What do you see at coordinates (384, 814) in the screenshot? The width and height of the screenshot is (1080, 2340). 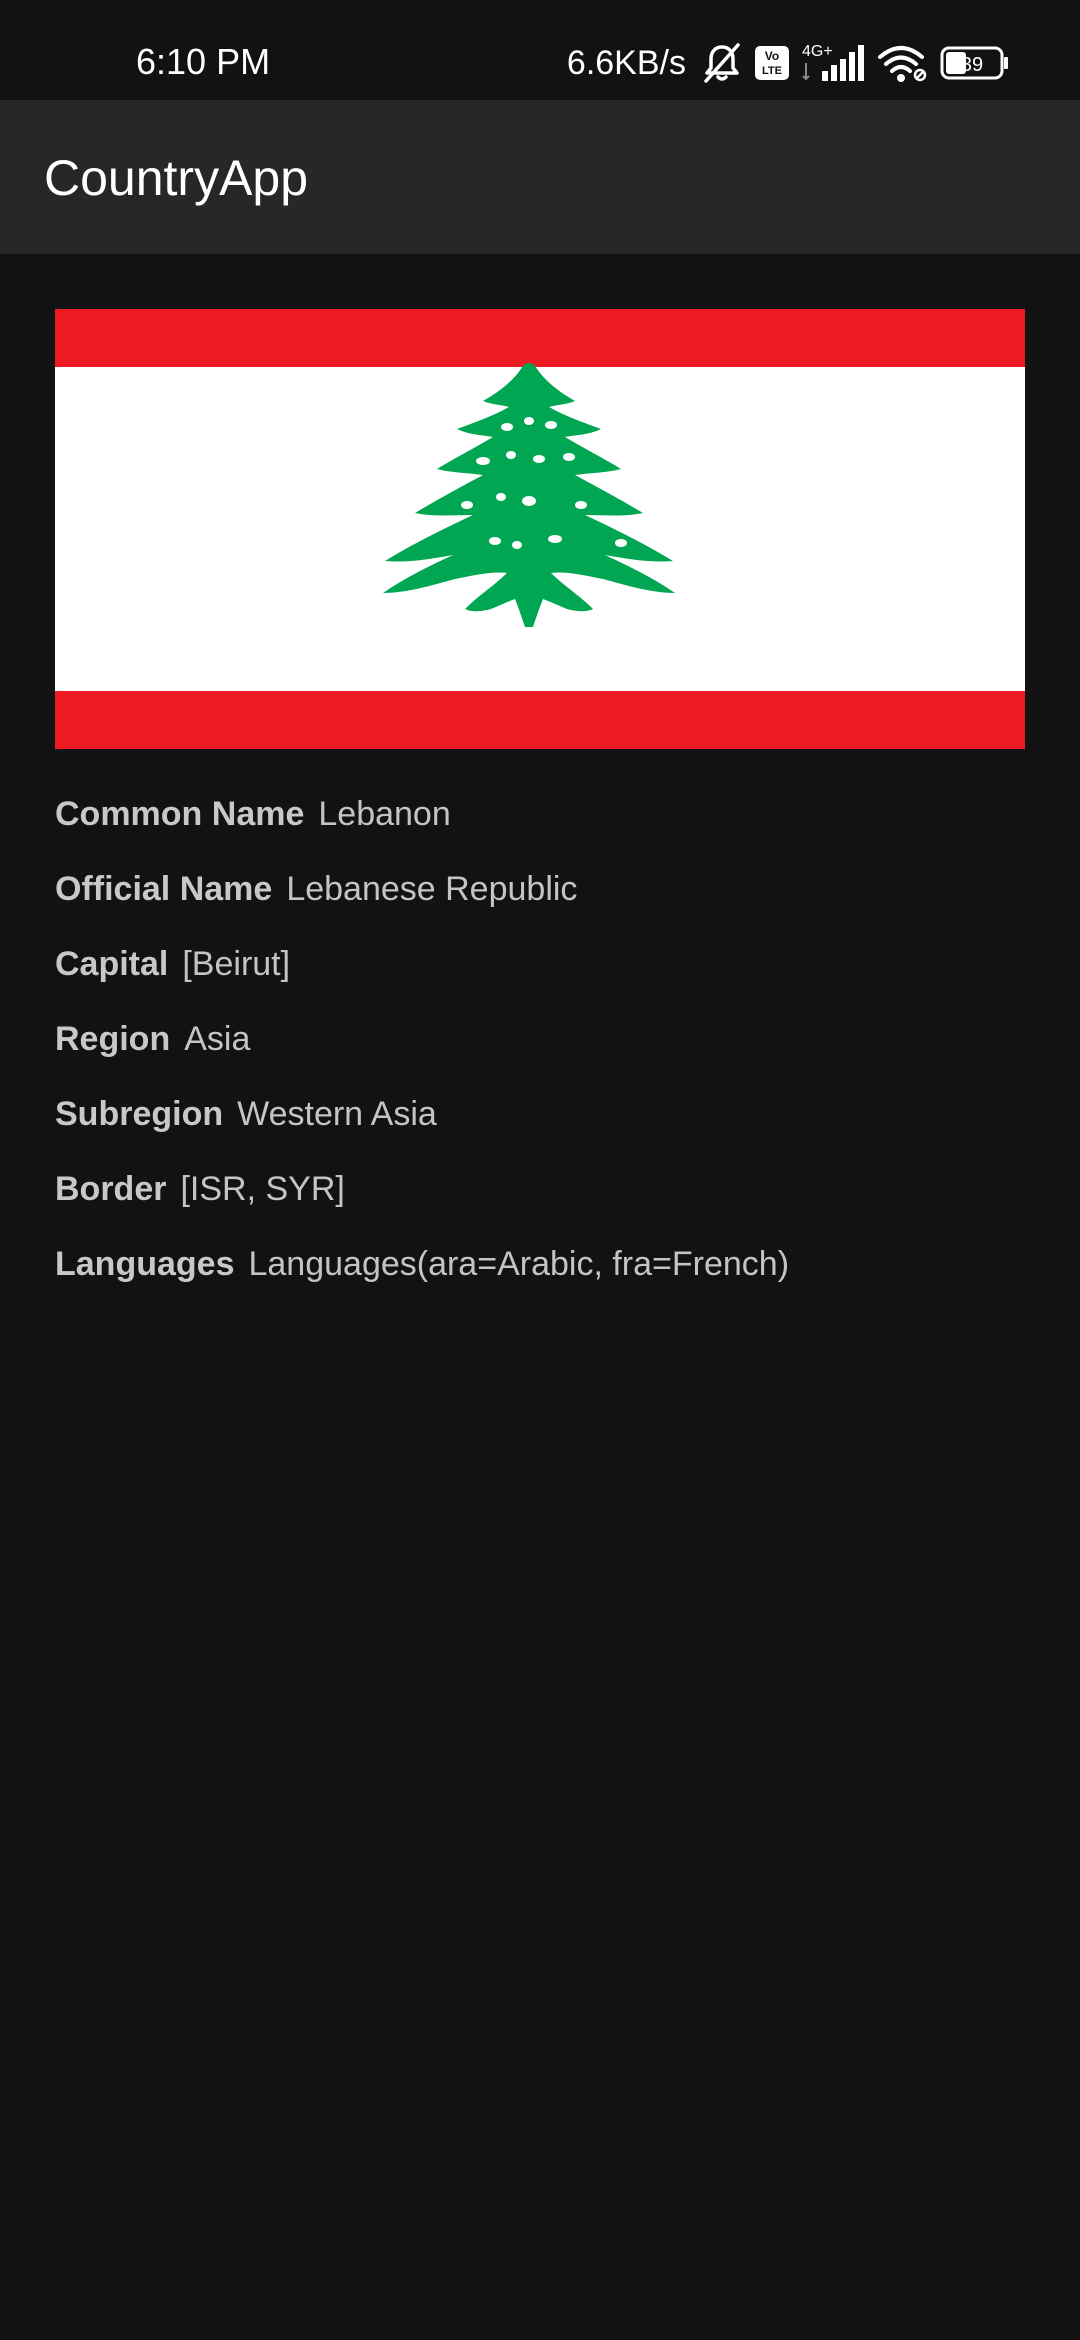 I see `common-name-value: Lebanon` at bounding box center [384, 814].